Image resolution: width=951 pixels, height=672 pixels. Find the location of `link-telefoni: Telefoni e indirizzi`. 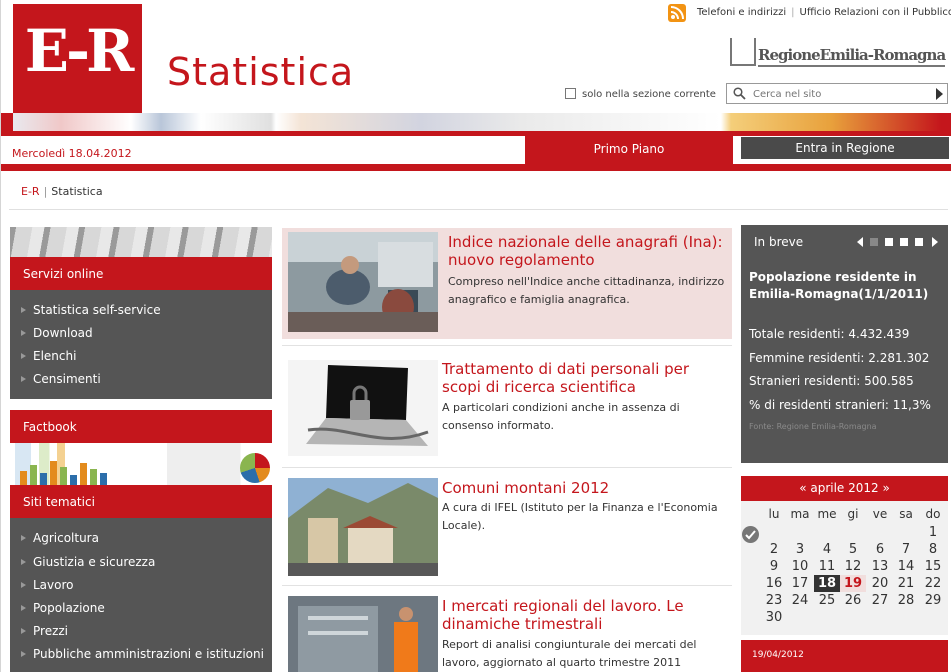

link-telefoni: Telefoni e indirizzi is located at coordinates (741, 12).